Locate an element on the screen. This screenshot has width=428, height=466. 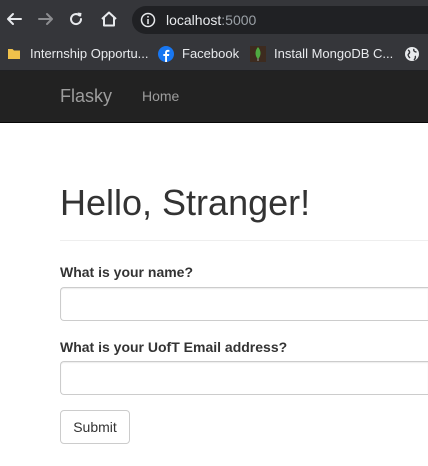
browser-toolbar: localhost:5000 is located at coordinates (214, 19).